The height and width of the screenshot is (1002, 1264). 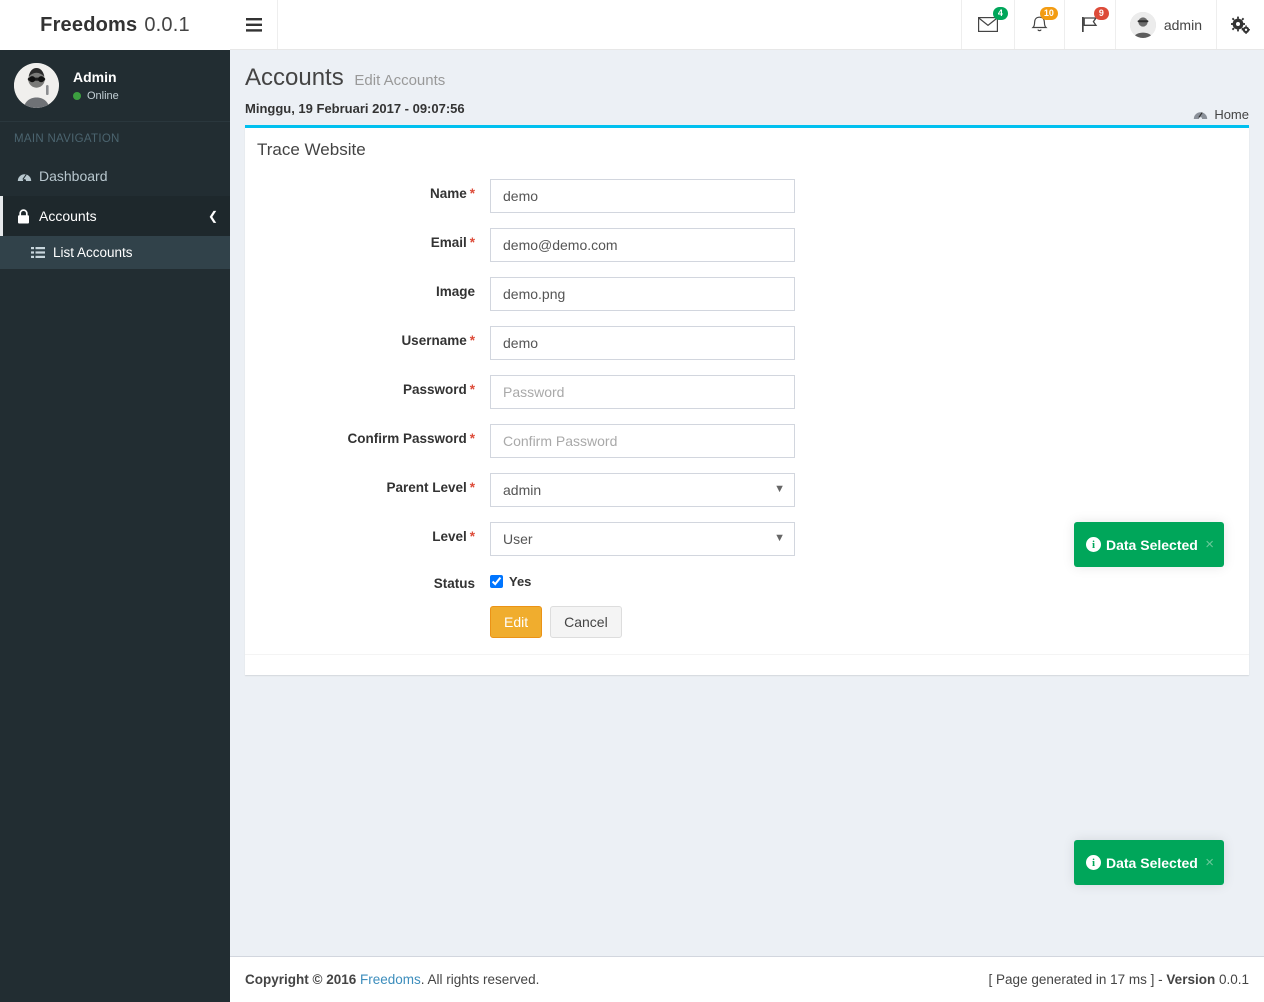 I want to click on footer-copyright-suffix: . All rights reserved., so click(x=480, y=979).